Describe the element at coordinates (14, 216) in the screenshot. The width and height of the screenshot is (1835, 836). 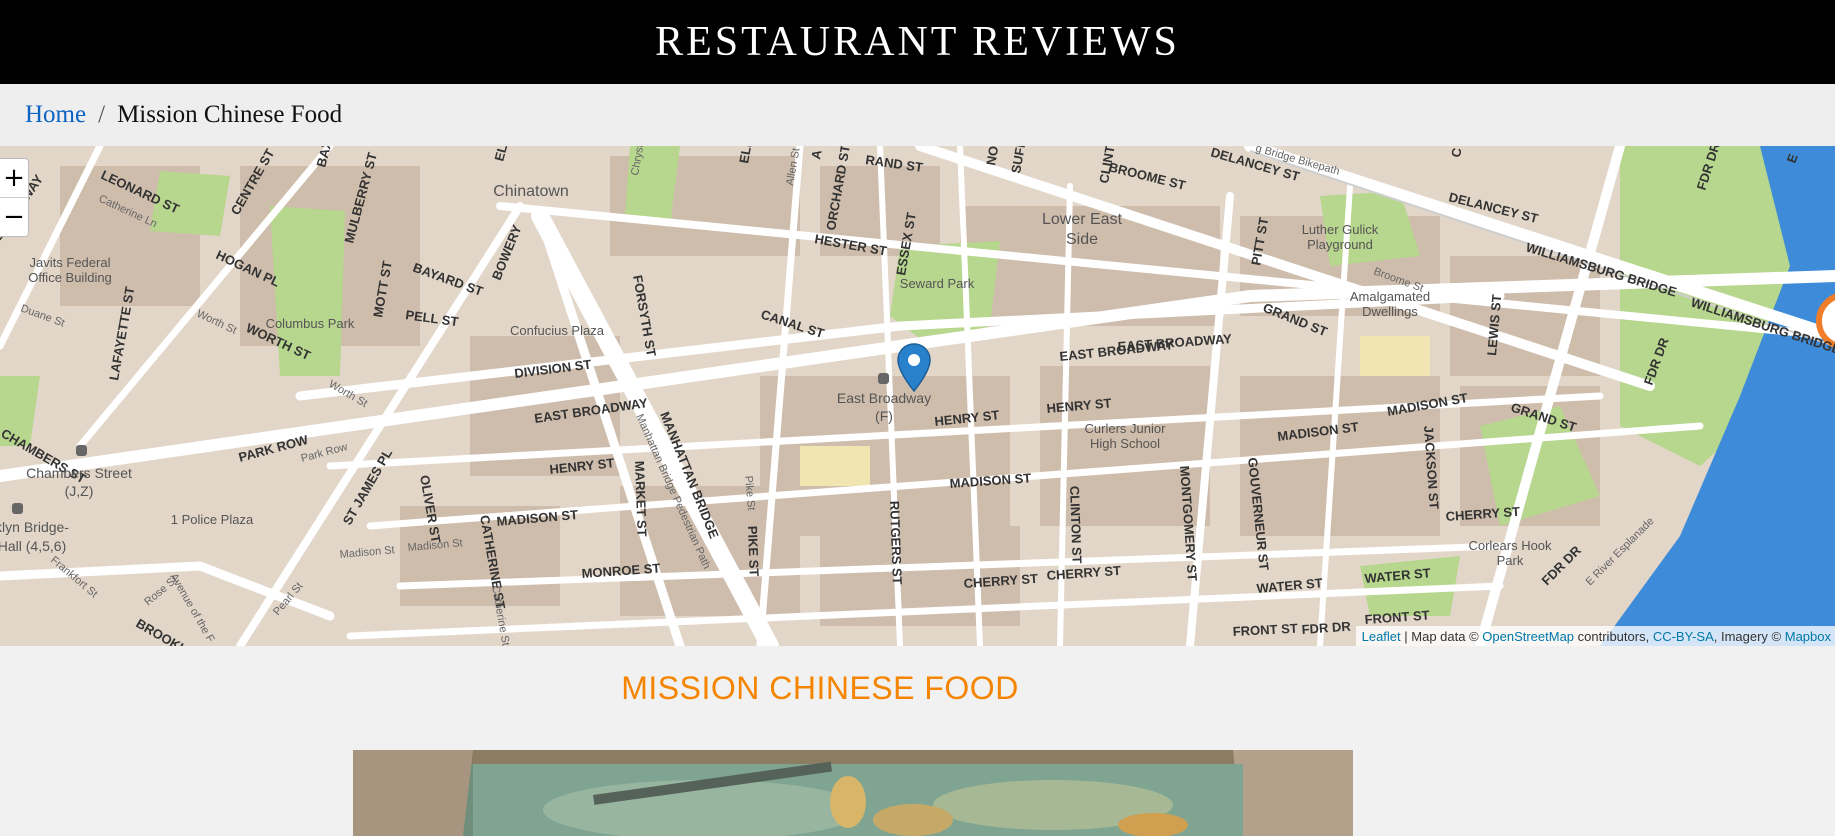
I see `zoom-out-button: −` at that location.